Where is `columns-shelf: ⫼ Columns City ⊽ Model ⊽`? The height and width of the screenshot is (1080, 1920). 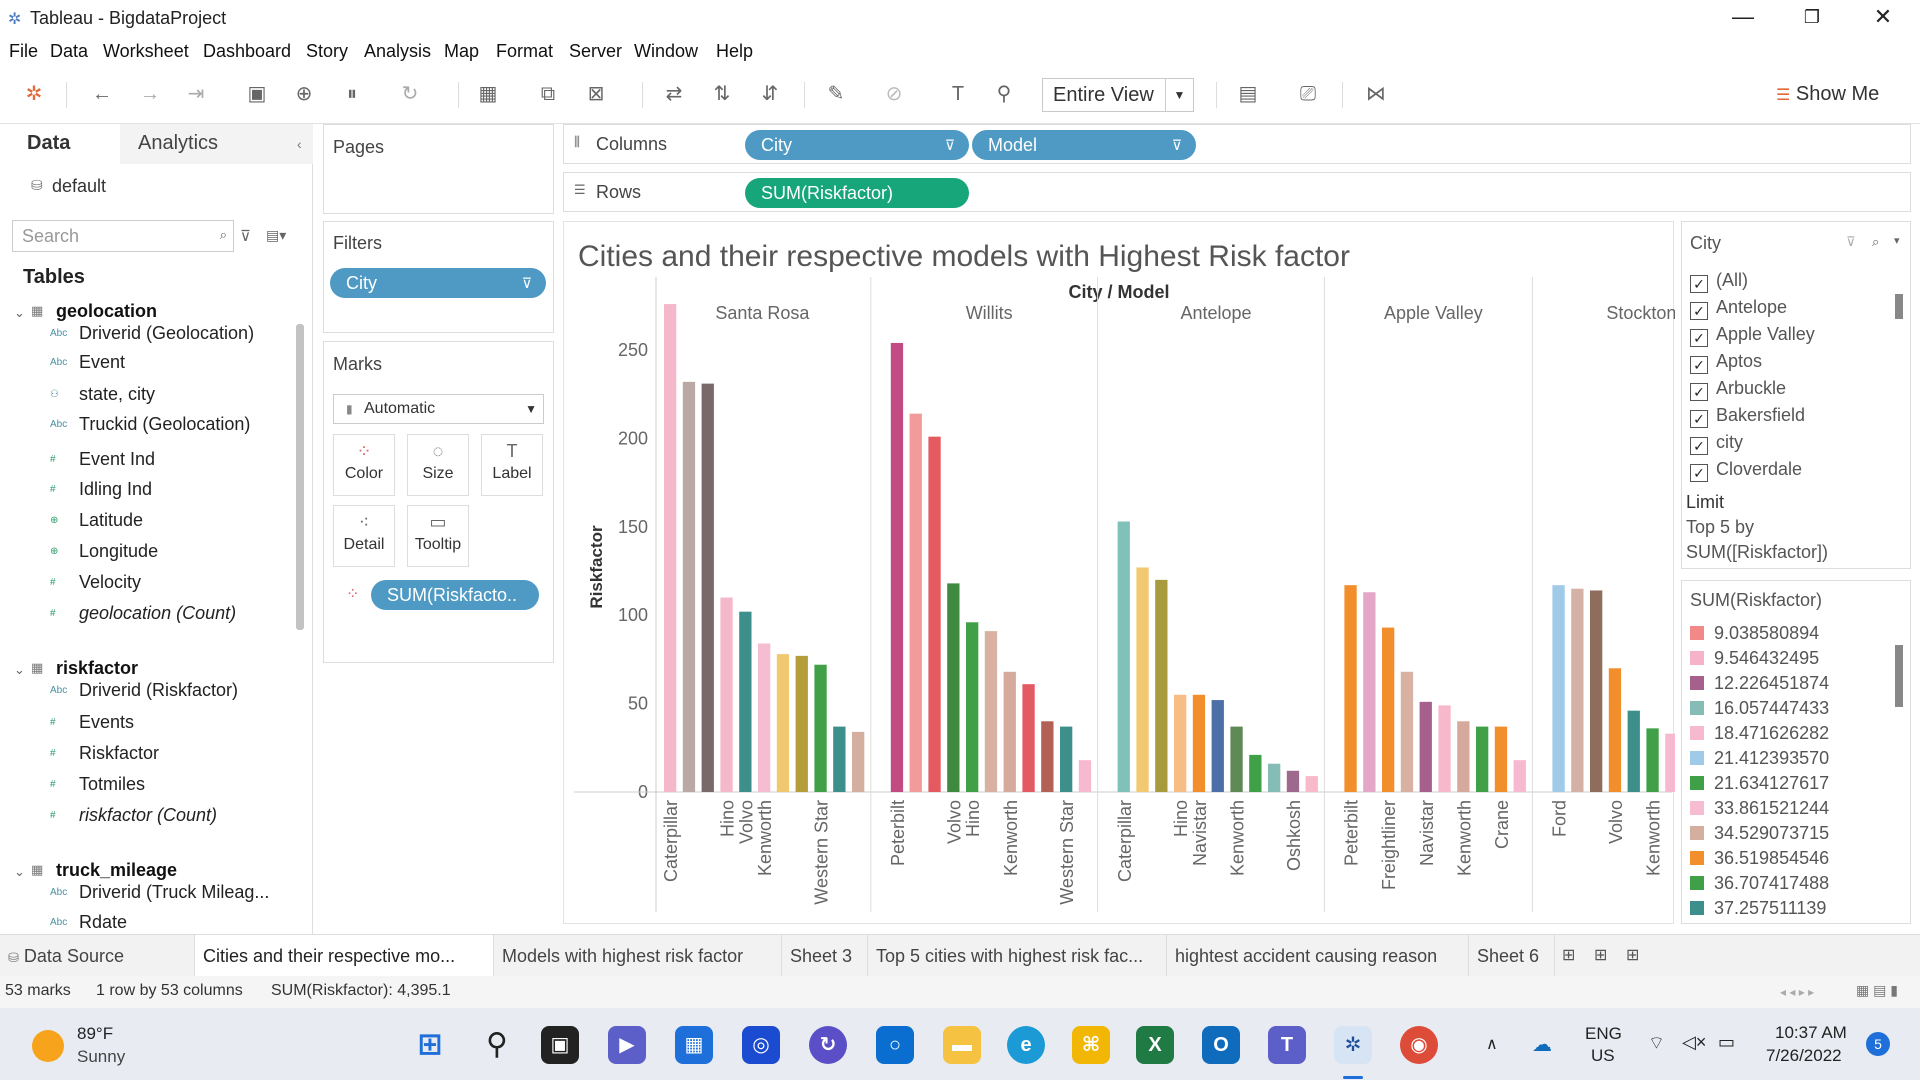 columns-shelf: ⫼ Columns City ⊽ Model ⊽ is located at coordinates (1237, 144).